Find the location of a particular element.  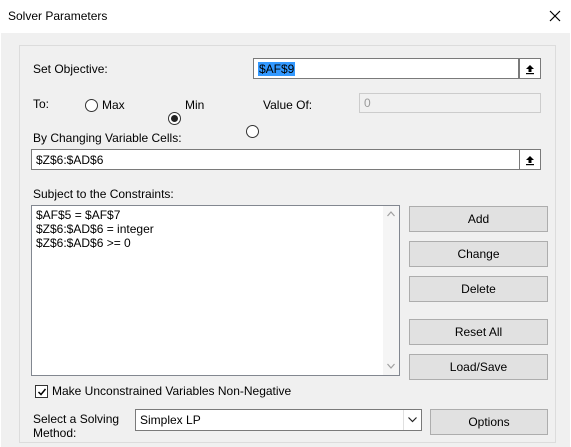

value-of-radio is located at coordinates (252, 131).